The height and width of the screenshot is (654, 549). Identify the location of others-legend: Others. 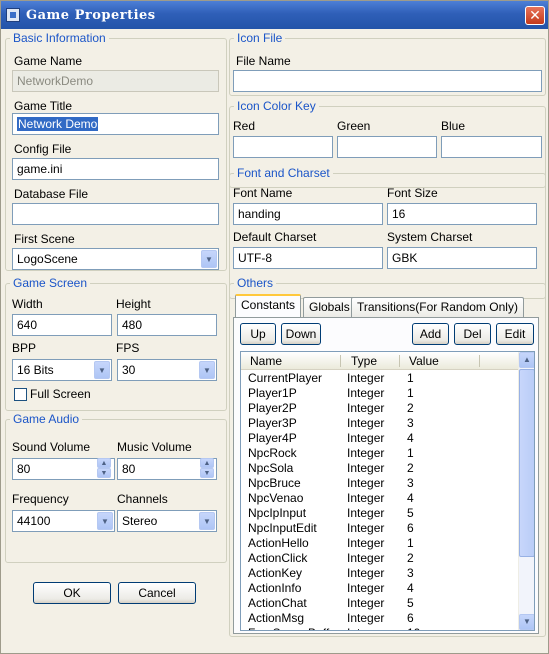
(255, 283).